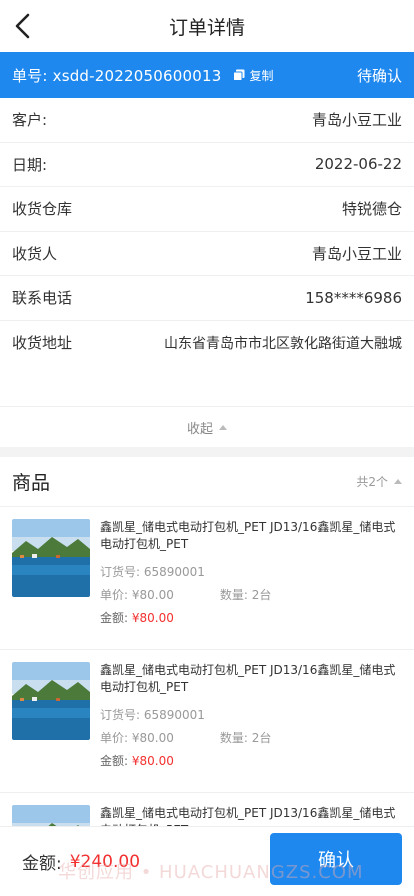  I want to click on page-title: 订单详情, so click(206, 27).